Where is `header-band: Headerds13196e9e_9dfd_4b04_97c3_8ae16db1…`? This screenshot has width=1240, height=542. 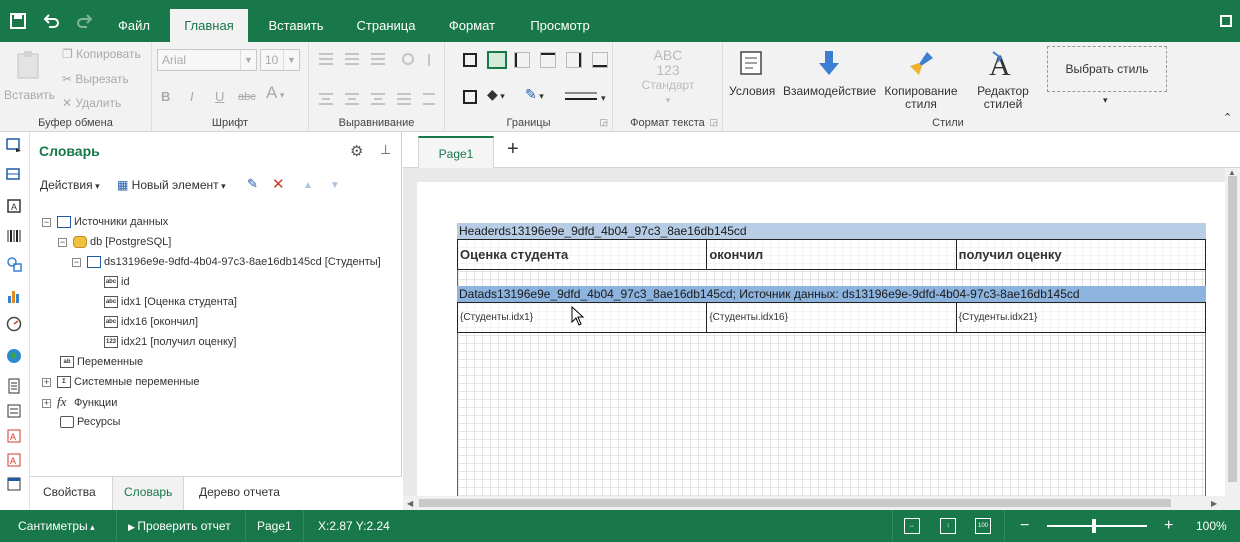
header-band: Headerds13196e9e_9dfd_4b04_97c3_8ae16db1… is located at coordinates (831, 231).